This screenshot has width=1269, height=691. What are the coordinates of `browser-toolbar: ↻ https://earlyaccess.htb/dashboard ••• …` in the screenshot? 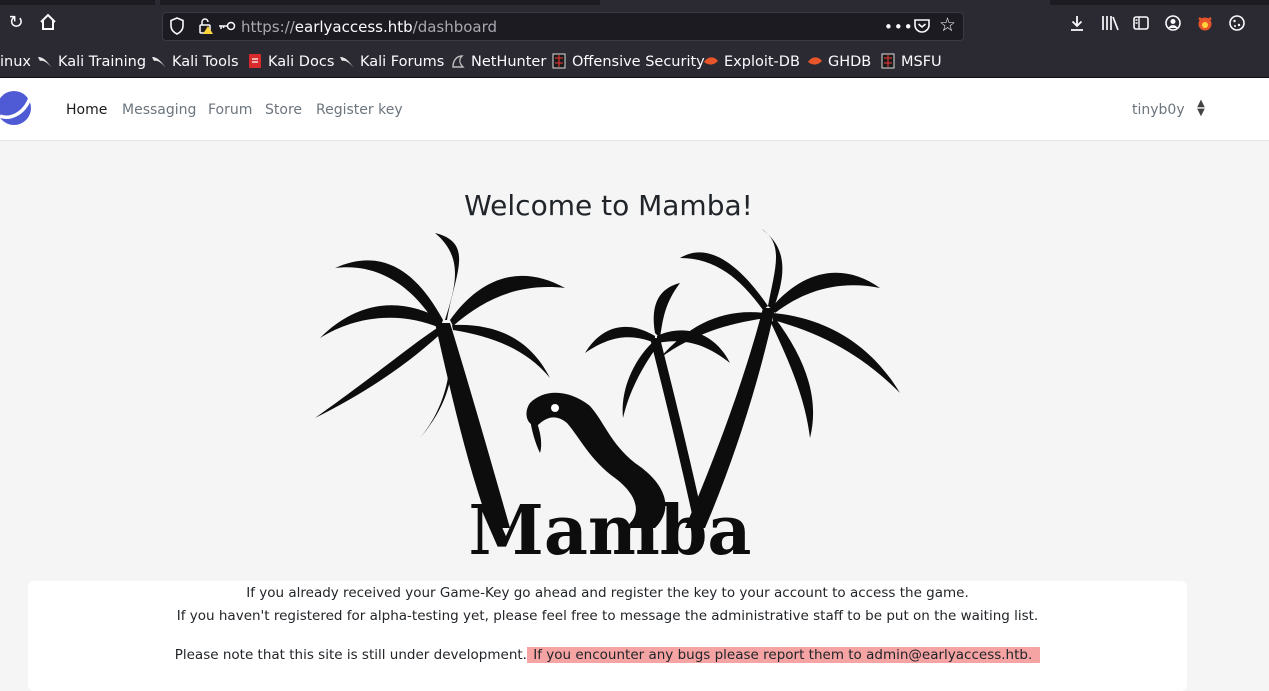 It's located at (634, 22).